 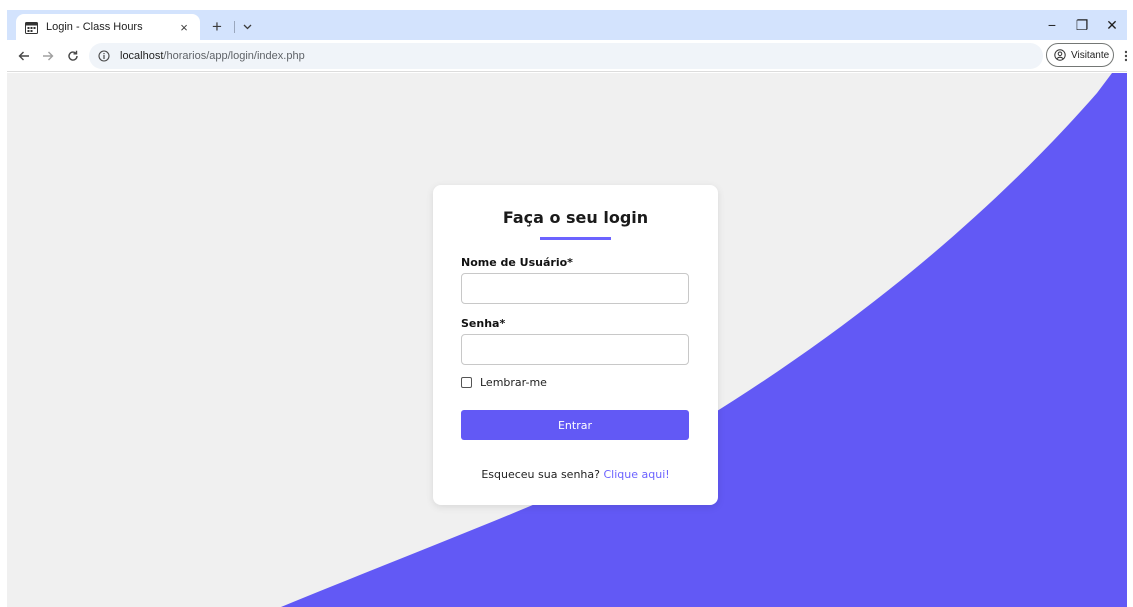 What do you see at coordinates (31, 27) in the screenshot?
I see `calendar-icon` at bounding box center [31, 27].